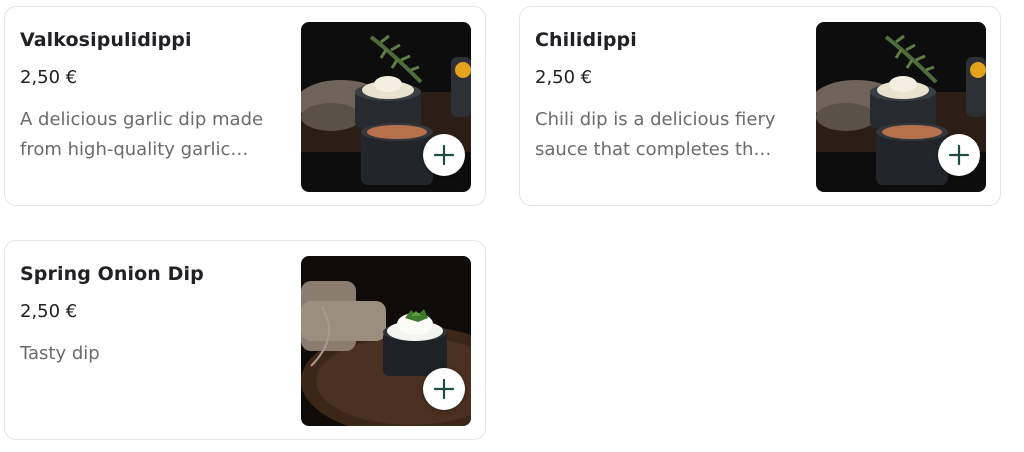 This screenshot has height=452, width=1024. Describe the element at coordinates (586, 40) in the screenshot. I see `item-title: Chilidippi` at that location.